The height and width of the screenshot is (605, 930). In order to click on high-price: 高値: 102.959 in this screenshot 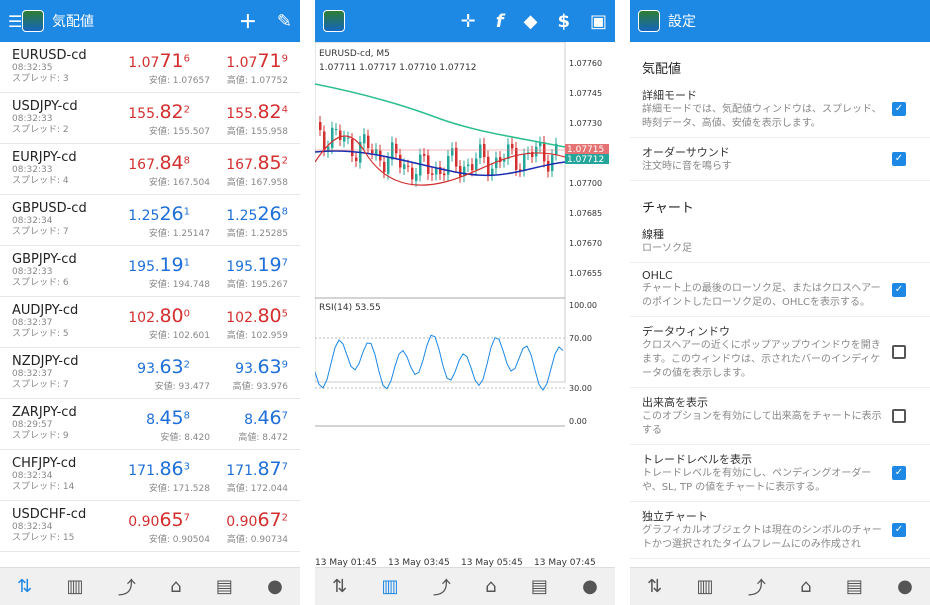, I will do `click(257, 336)`.